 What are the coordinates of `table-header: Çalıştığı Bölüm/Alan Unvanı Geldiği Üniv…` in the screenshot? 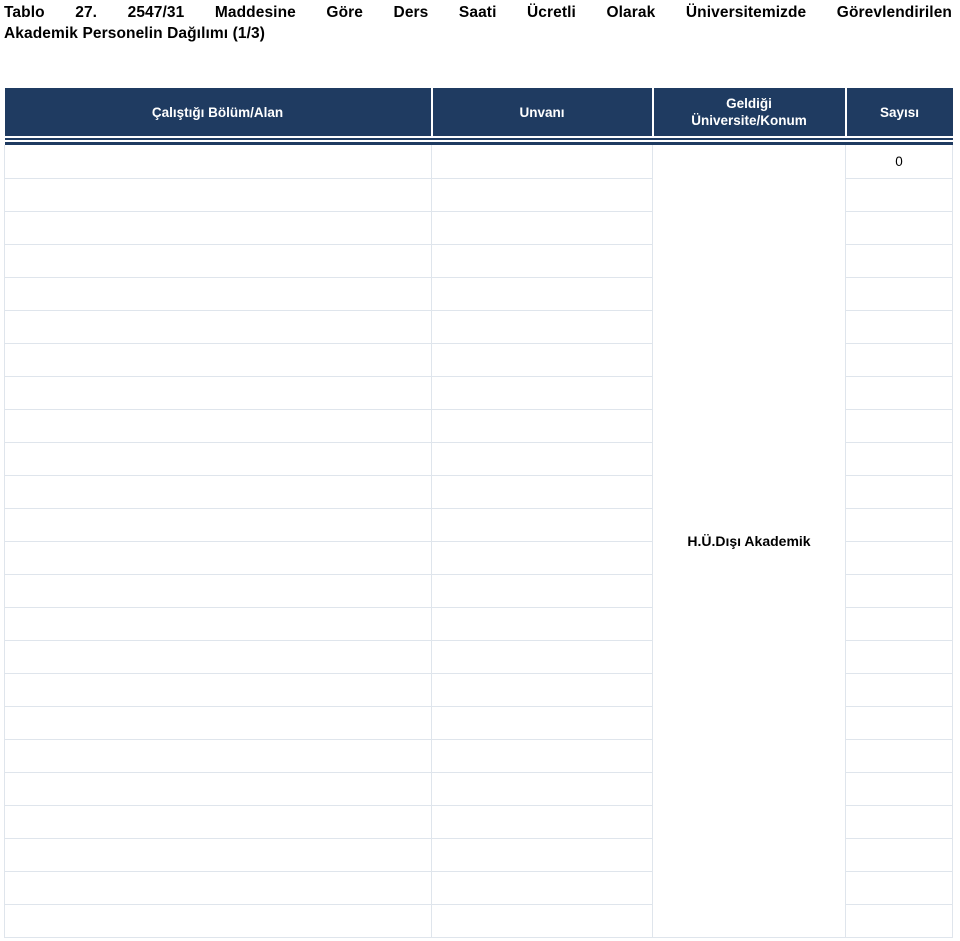 It's located at (478, 116).